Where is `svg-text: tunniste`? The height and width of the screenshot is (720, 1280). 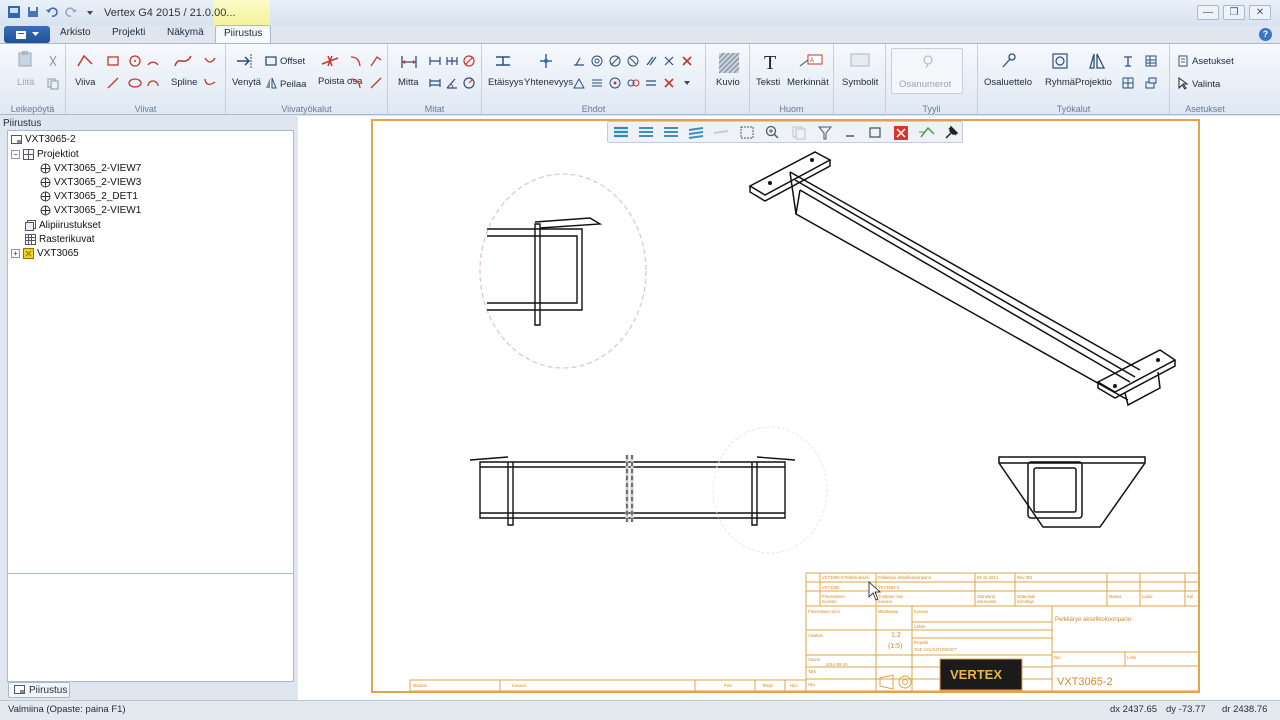
svg-text: tunniste is located at coordinates (829, 601).